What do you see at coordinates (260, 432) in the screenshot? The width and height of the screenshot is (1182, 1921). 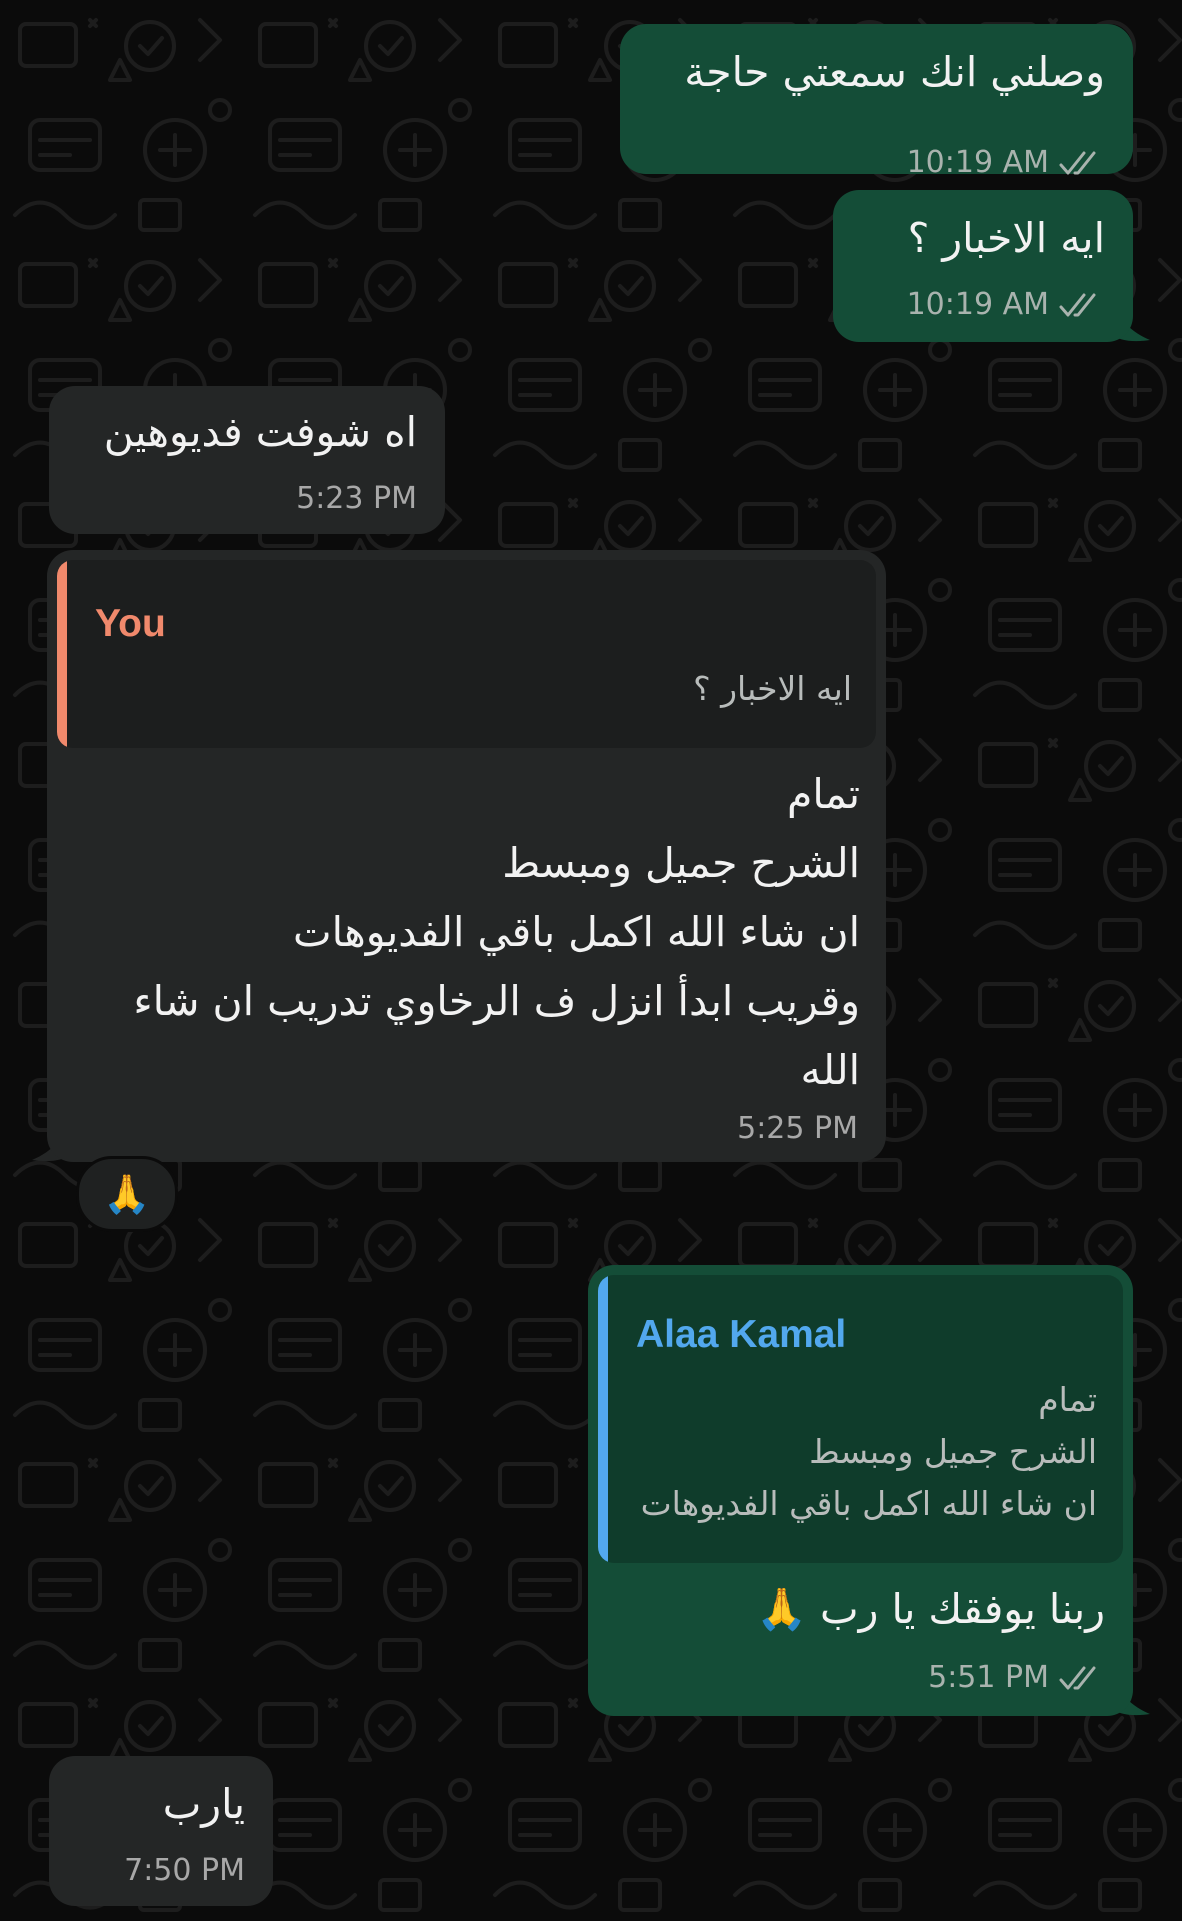 I see `message-text: اه شوفت فديوهين` at bounding box center [260, 432].